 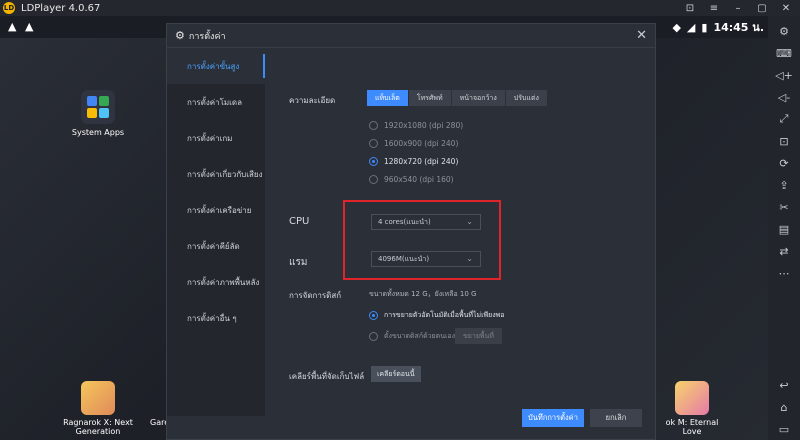 What do you see at coordinates (423, 294) in the screenshot?
I see `disk-info: ขนาดทั้งหมด 12 G，ยังเหลือ 10 G` at bounding box center [423, 294].